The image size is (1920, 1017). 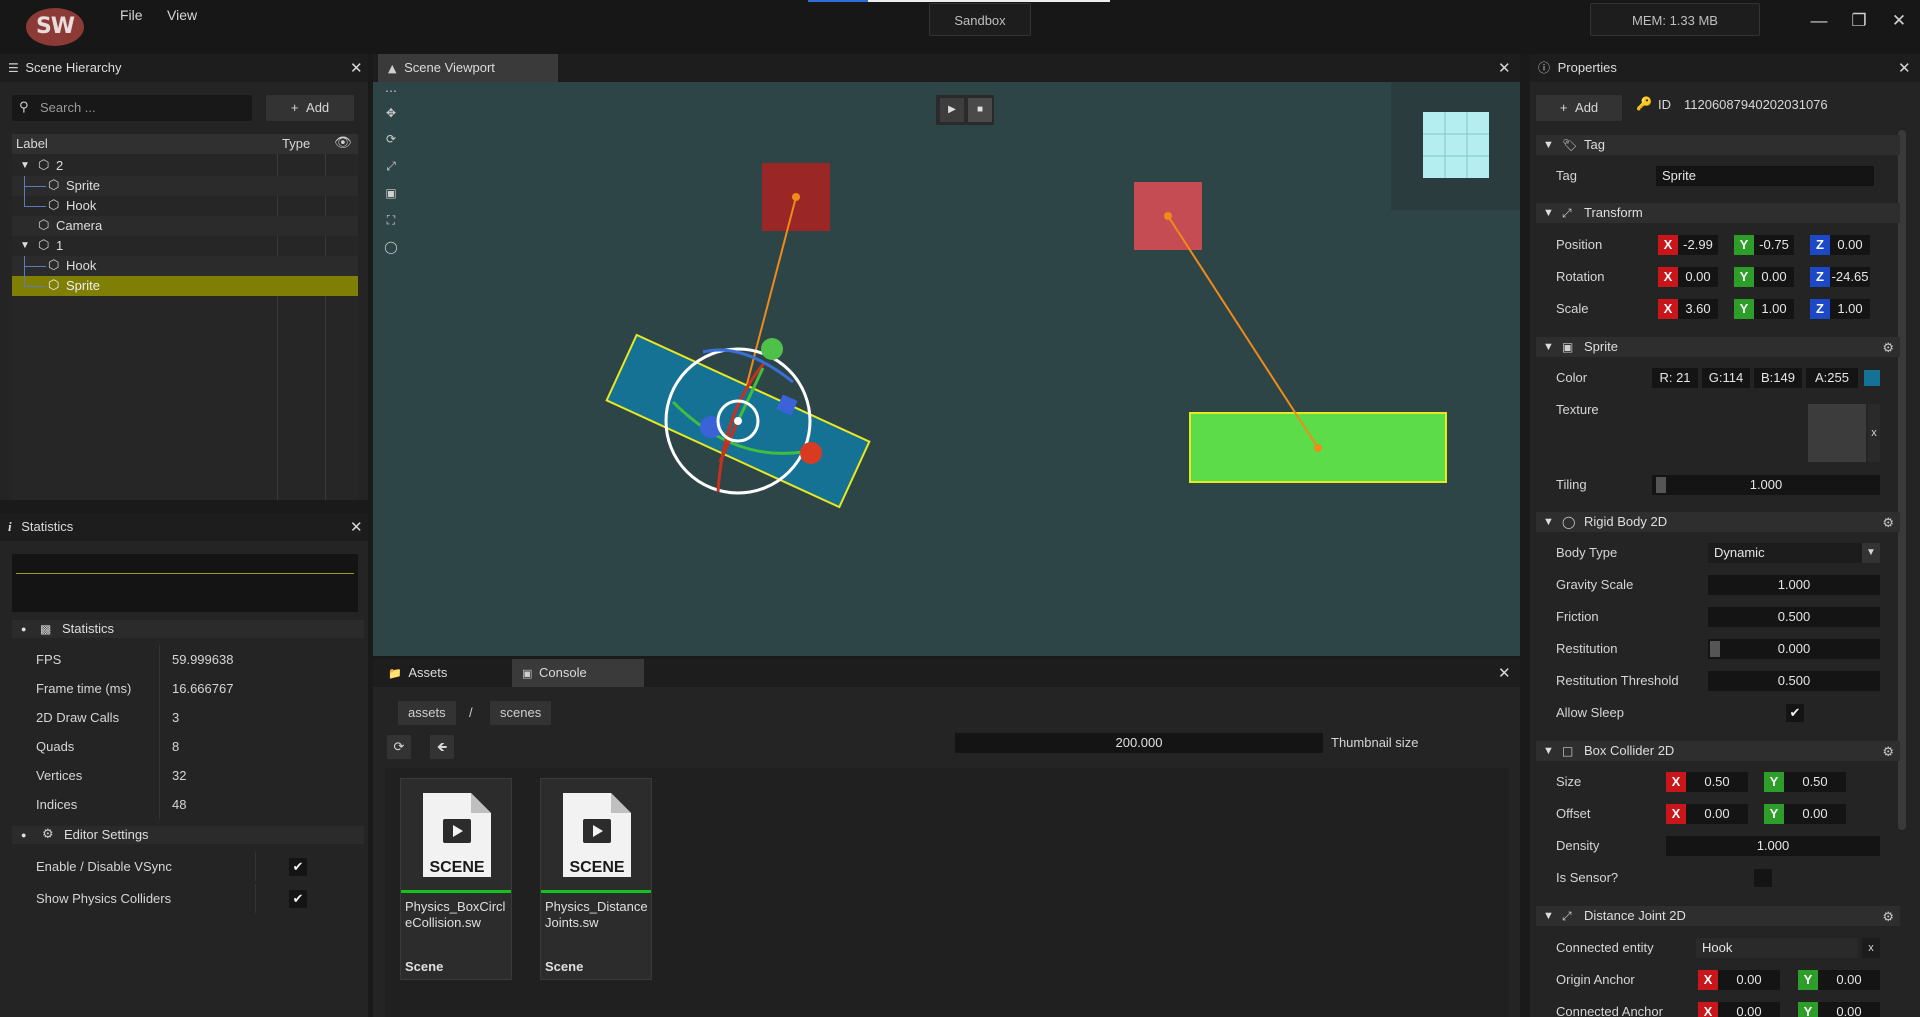 What do you see at coordinates (1661, 485) in the screenshot?
I see `tiling-slider-handle` at bounding box center [1661, 485].